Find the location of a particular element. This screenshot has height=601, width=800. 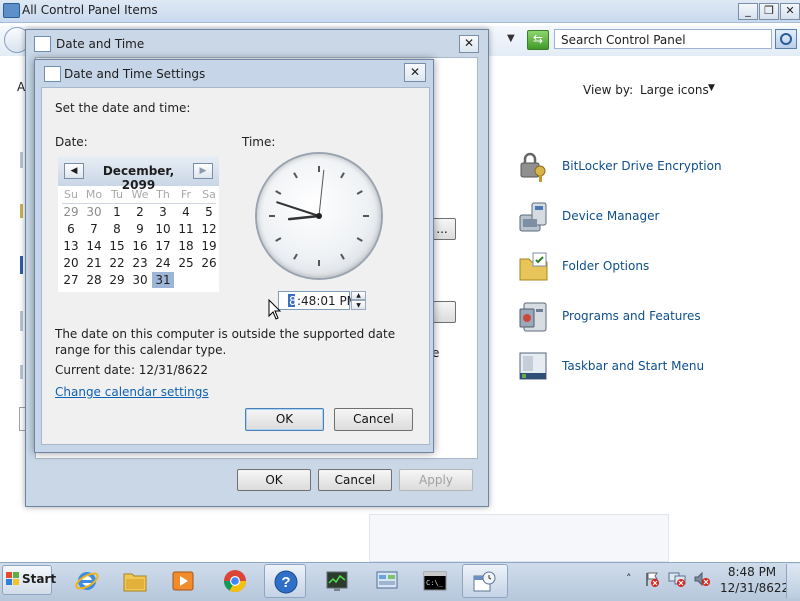

taskbar-help: ? is located at coordinates (285, 581).